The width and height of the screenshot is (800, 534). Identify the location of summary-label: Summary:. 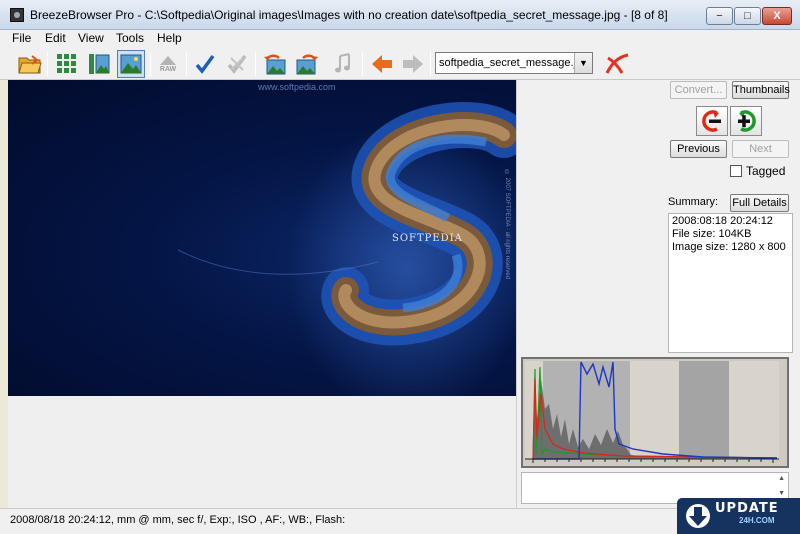
(693, 202).